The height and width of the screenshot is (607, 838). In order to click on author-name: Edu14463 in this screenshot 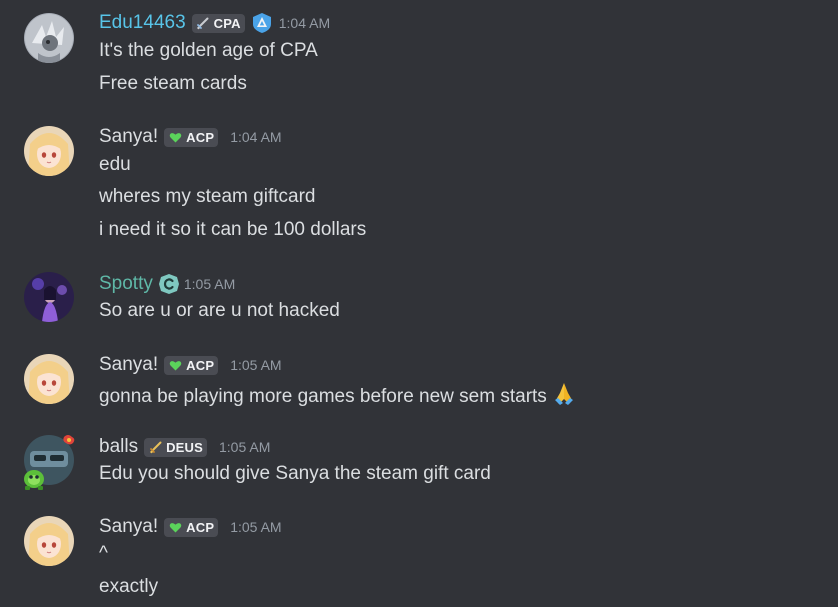, I will do `click(142, 23)`.